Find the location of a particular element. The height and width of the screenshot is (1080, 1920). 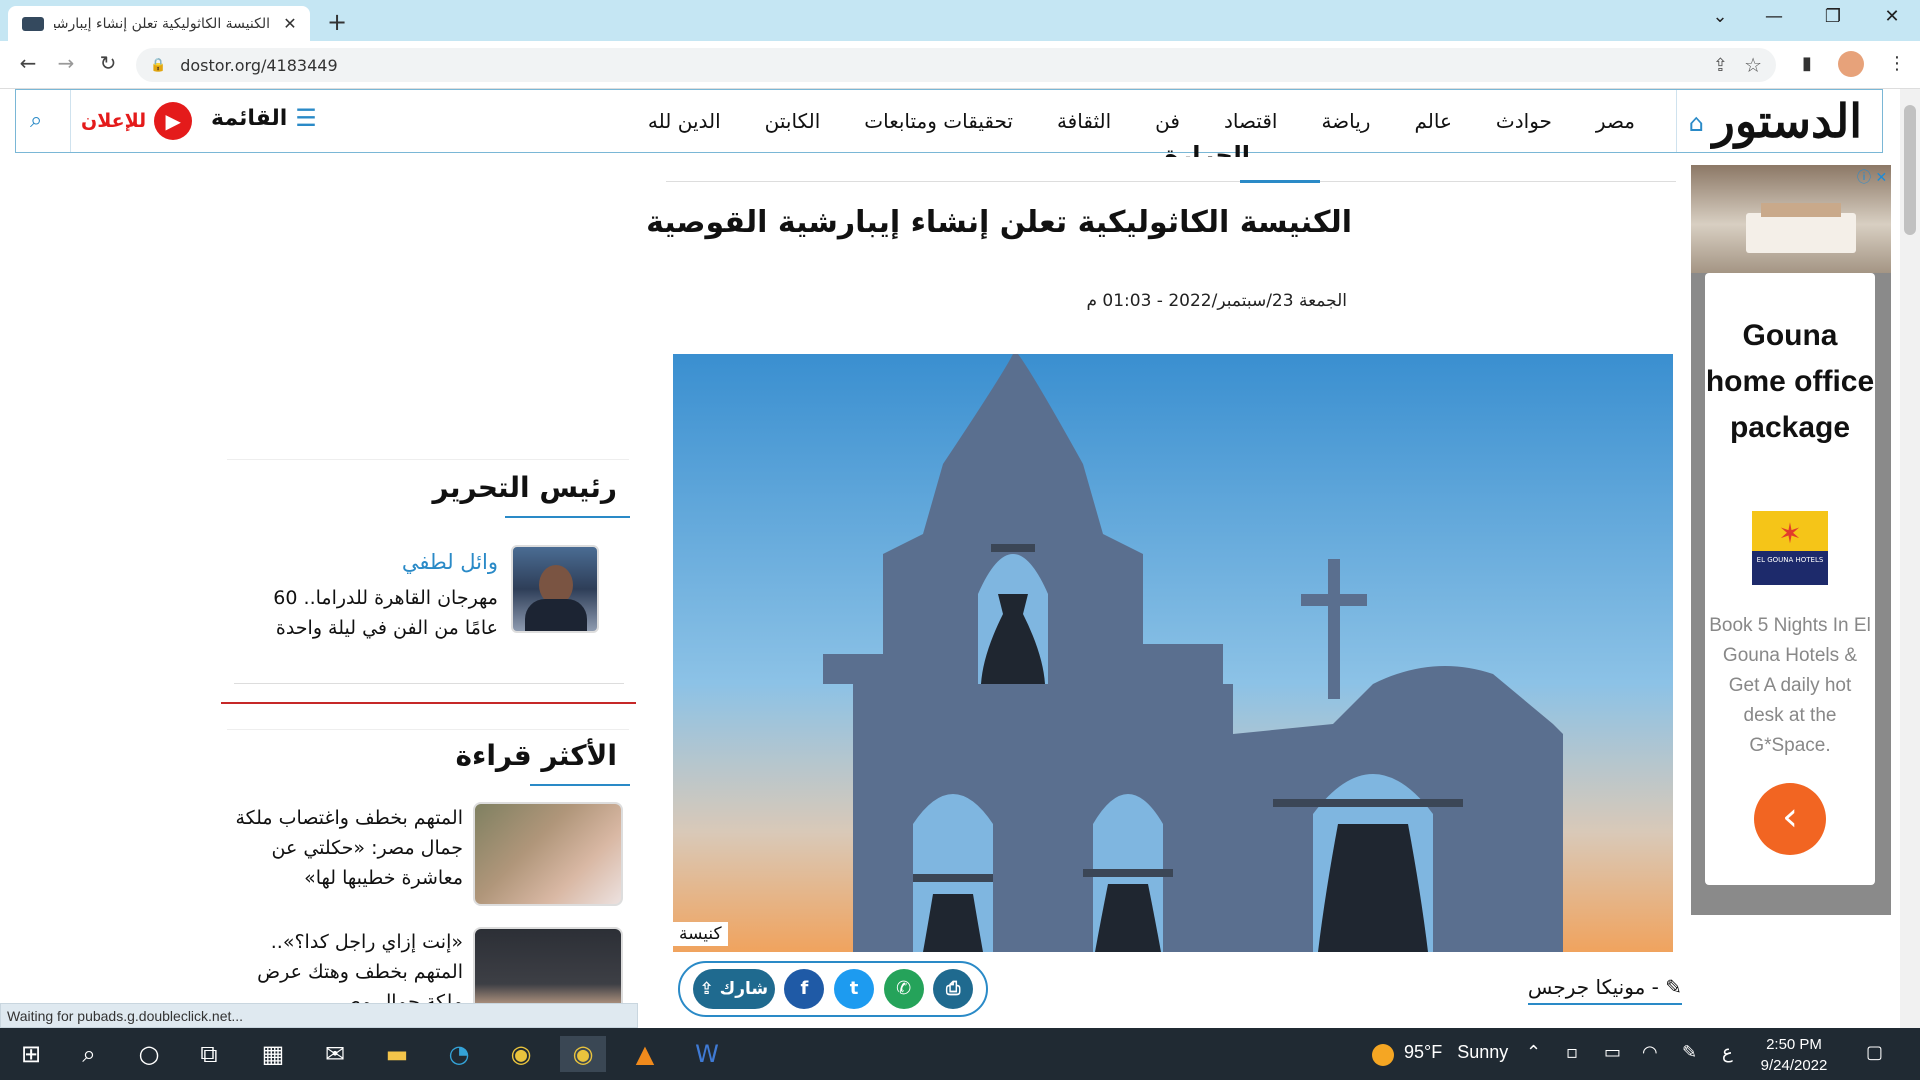

word-icon: W is located at coordinates (707, 1054).